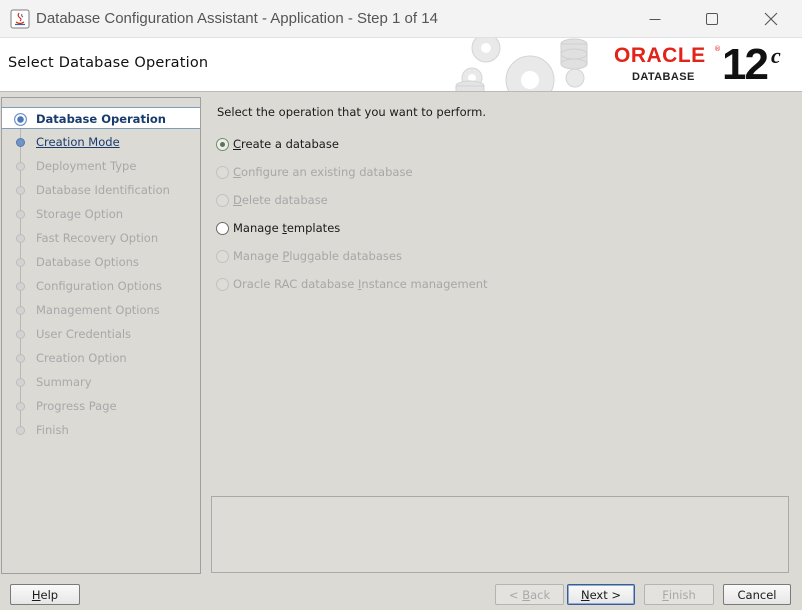  I want to click on next-button: Next >, so click(601, 594).